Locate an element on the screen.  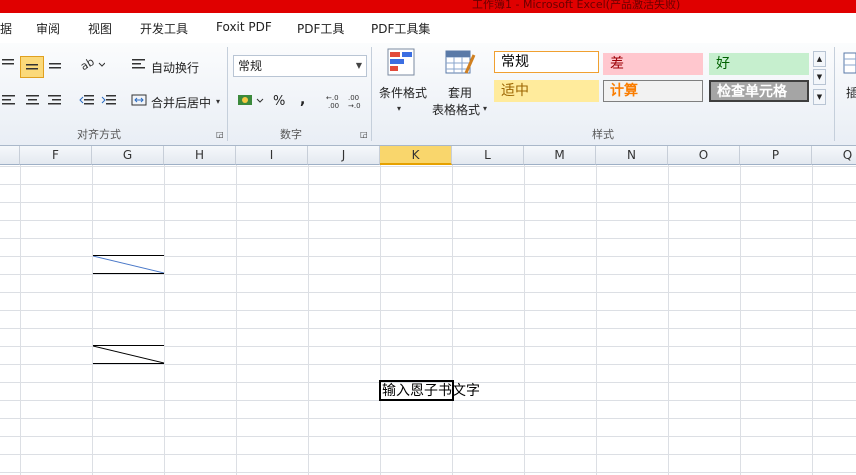
increase-decimal-icon: ←.0.00 is located at coordinates (336, 103).